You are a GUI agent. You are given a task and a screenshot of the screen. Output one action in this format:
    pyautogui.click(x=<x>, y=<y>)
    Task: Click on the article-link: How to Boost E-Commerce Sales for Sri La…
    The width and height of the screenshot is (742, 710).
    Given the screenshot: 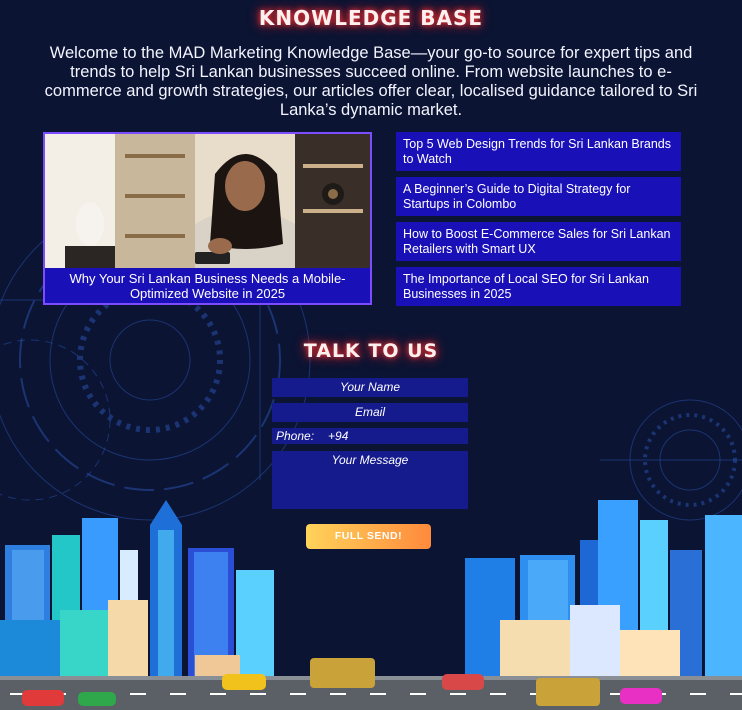 What is the action you would take?
    pyautogui.click(x=538, y=241)
    